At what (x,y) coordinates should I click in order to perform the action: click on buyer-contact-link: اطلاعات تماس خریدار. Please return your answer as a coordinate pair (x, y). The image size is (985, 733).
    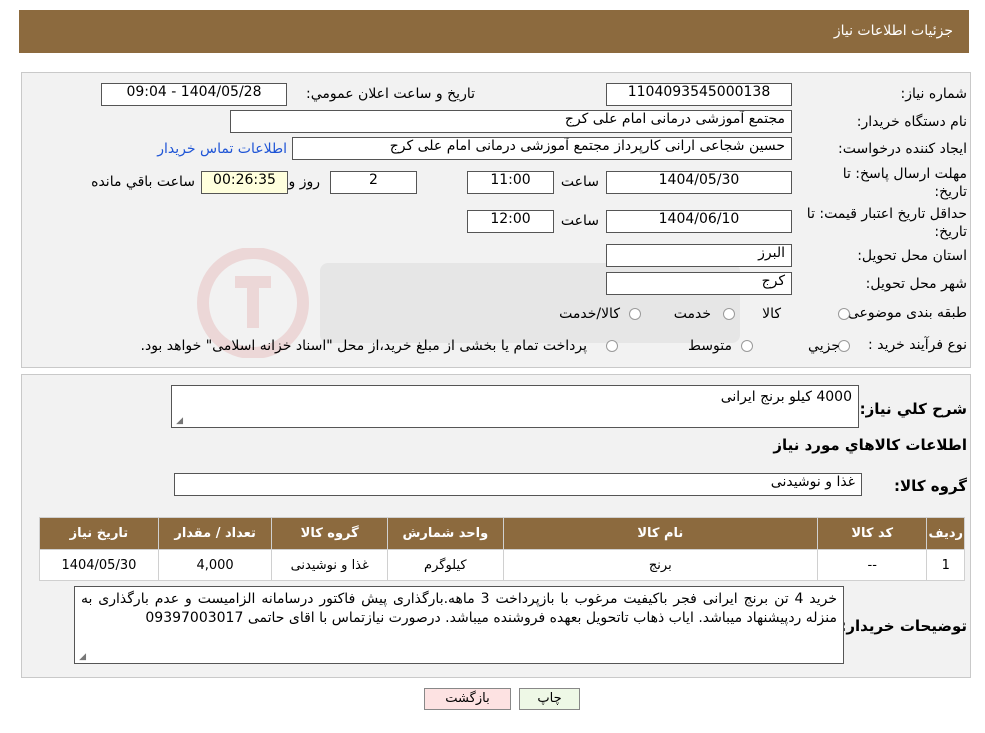
    Looking at the image, I should click on (222, 149).